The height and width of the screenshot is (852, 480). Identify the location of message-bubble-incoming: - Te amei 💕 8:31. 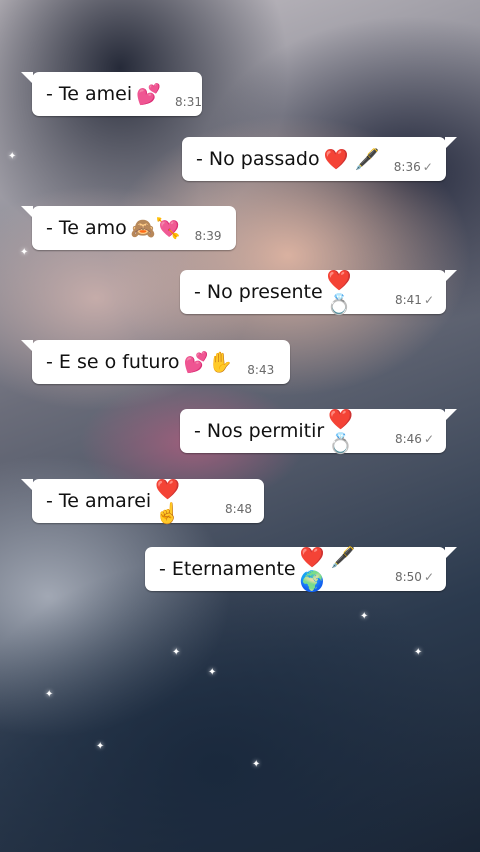
(111, 94).